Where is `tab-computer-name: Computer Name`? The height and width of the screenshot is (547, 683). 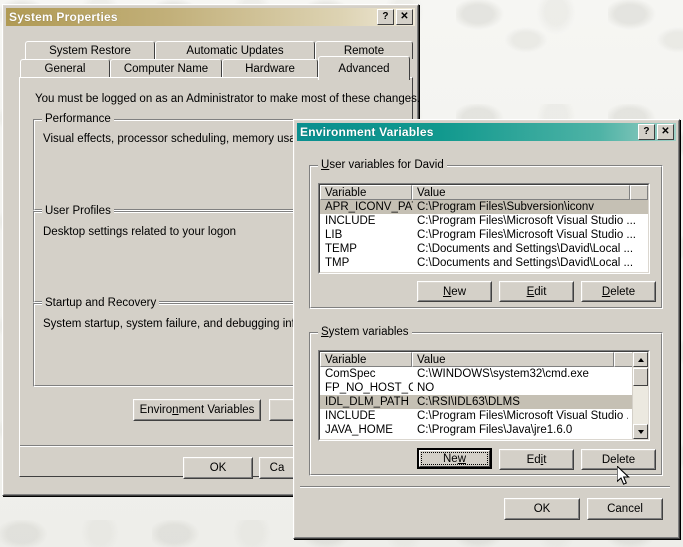
tab-computer-name: Computer Name is located at coordinates (166, 68).